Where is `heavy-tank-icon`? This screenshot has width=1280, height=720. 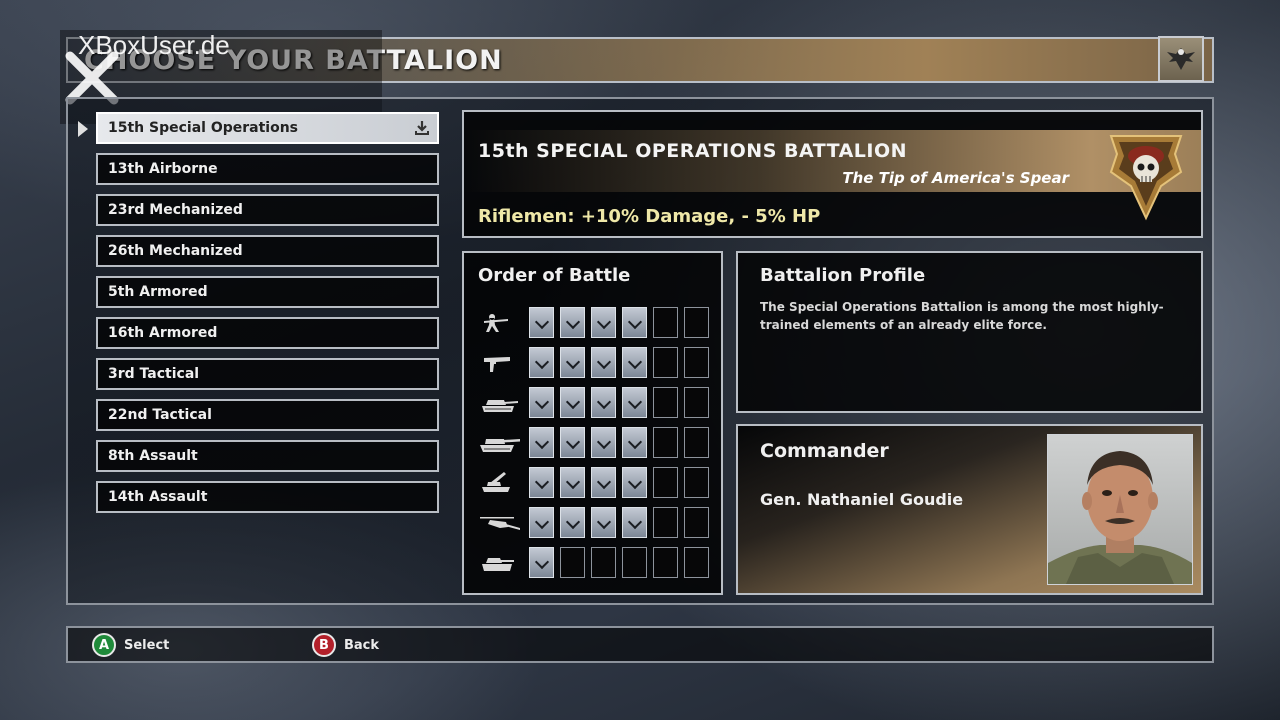
heavy-tank-icon is located at coordinates (499, 442).